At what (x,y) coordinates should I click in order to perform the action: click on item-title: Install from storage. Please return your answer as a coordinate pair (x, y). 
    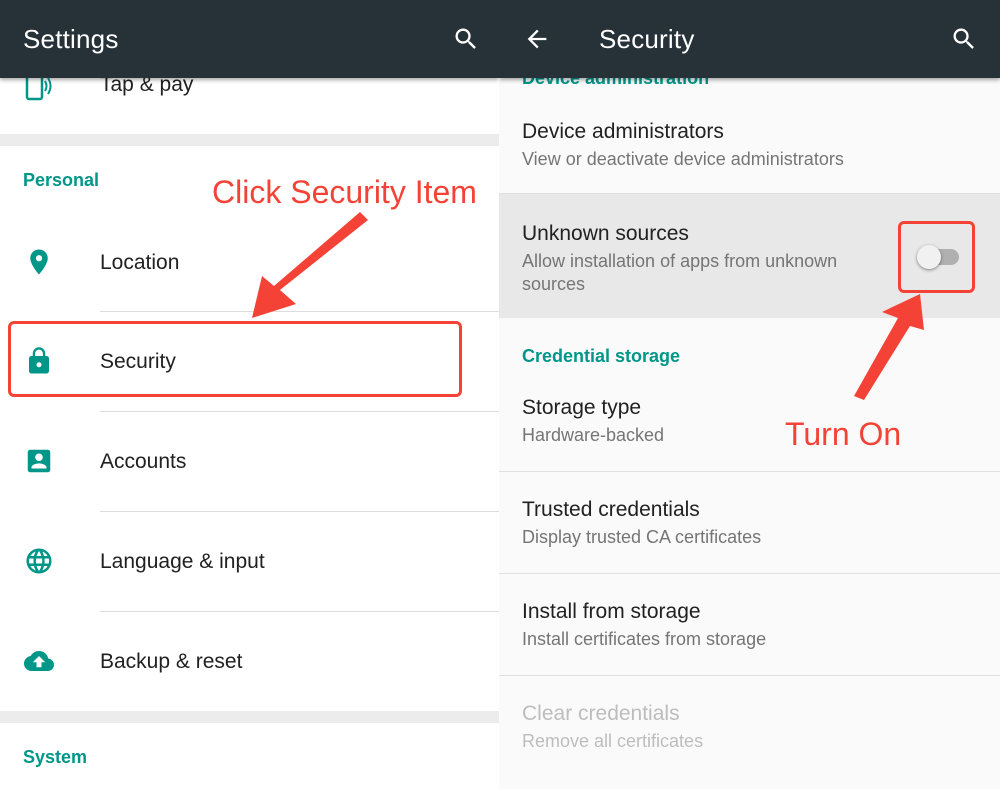
    Looking at the image, I should click on (611, 611).